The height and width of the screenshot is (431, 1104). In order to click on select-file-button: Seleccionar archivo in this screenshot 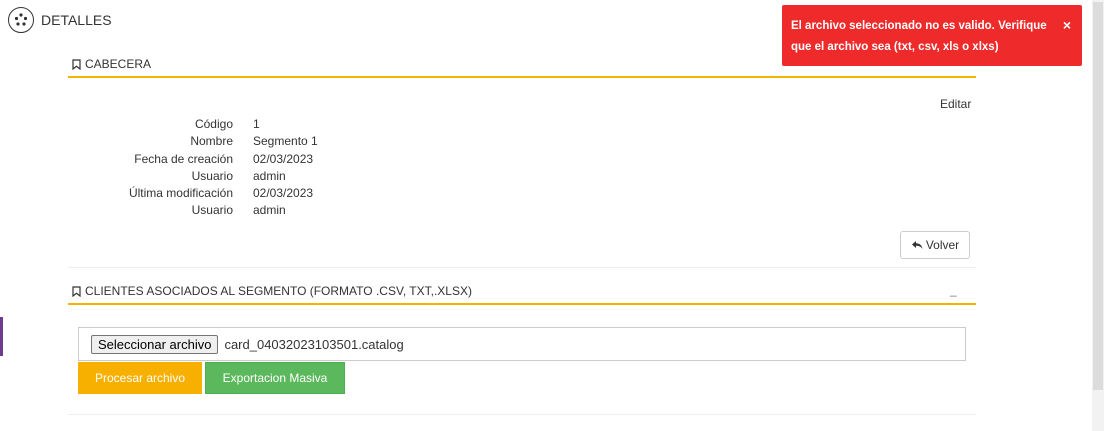, I will do `click(155, 344)`.